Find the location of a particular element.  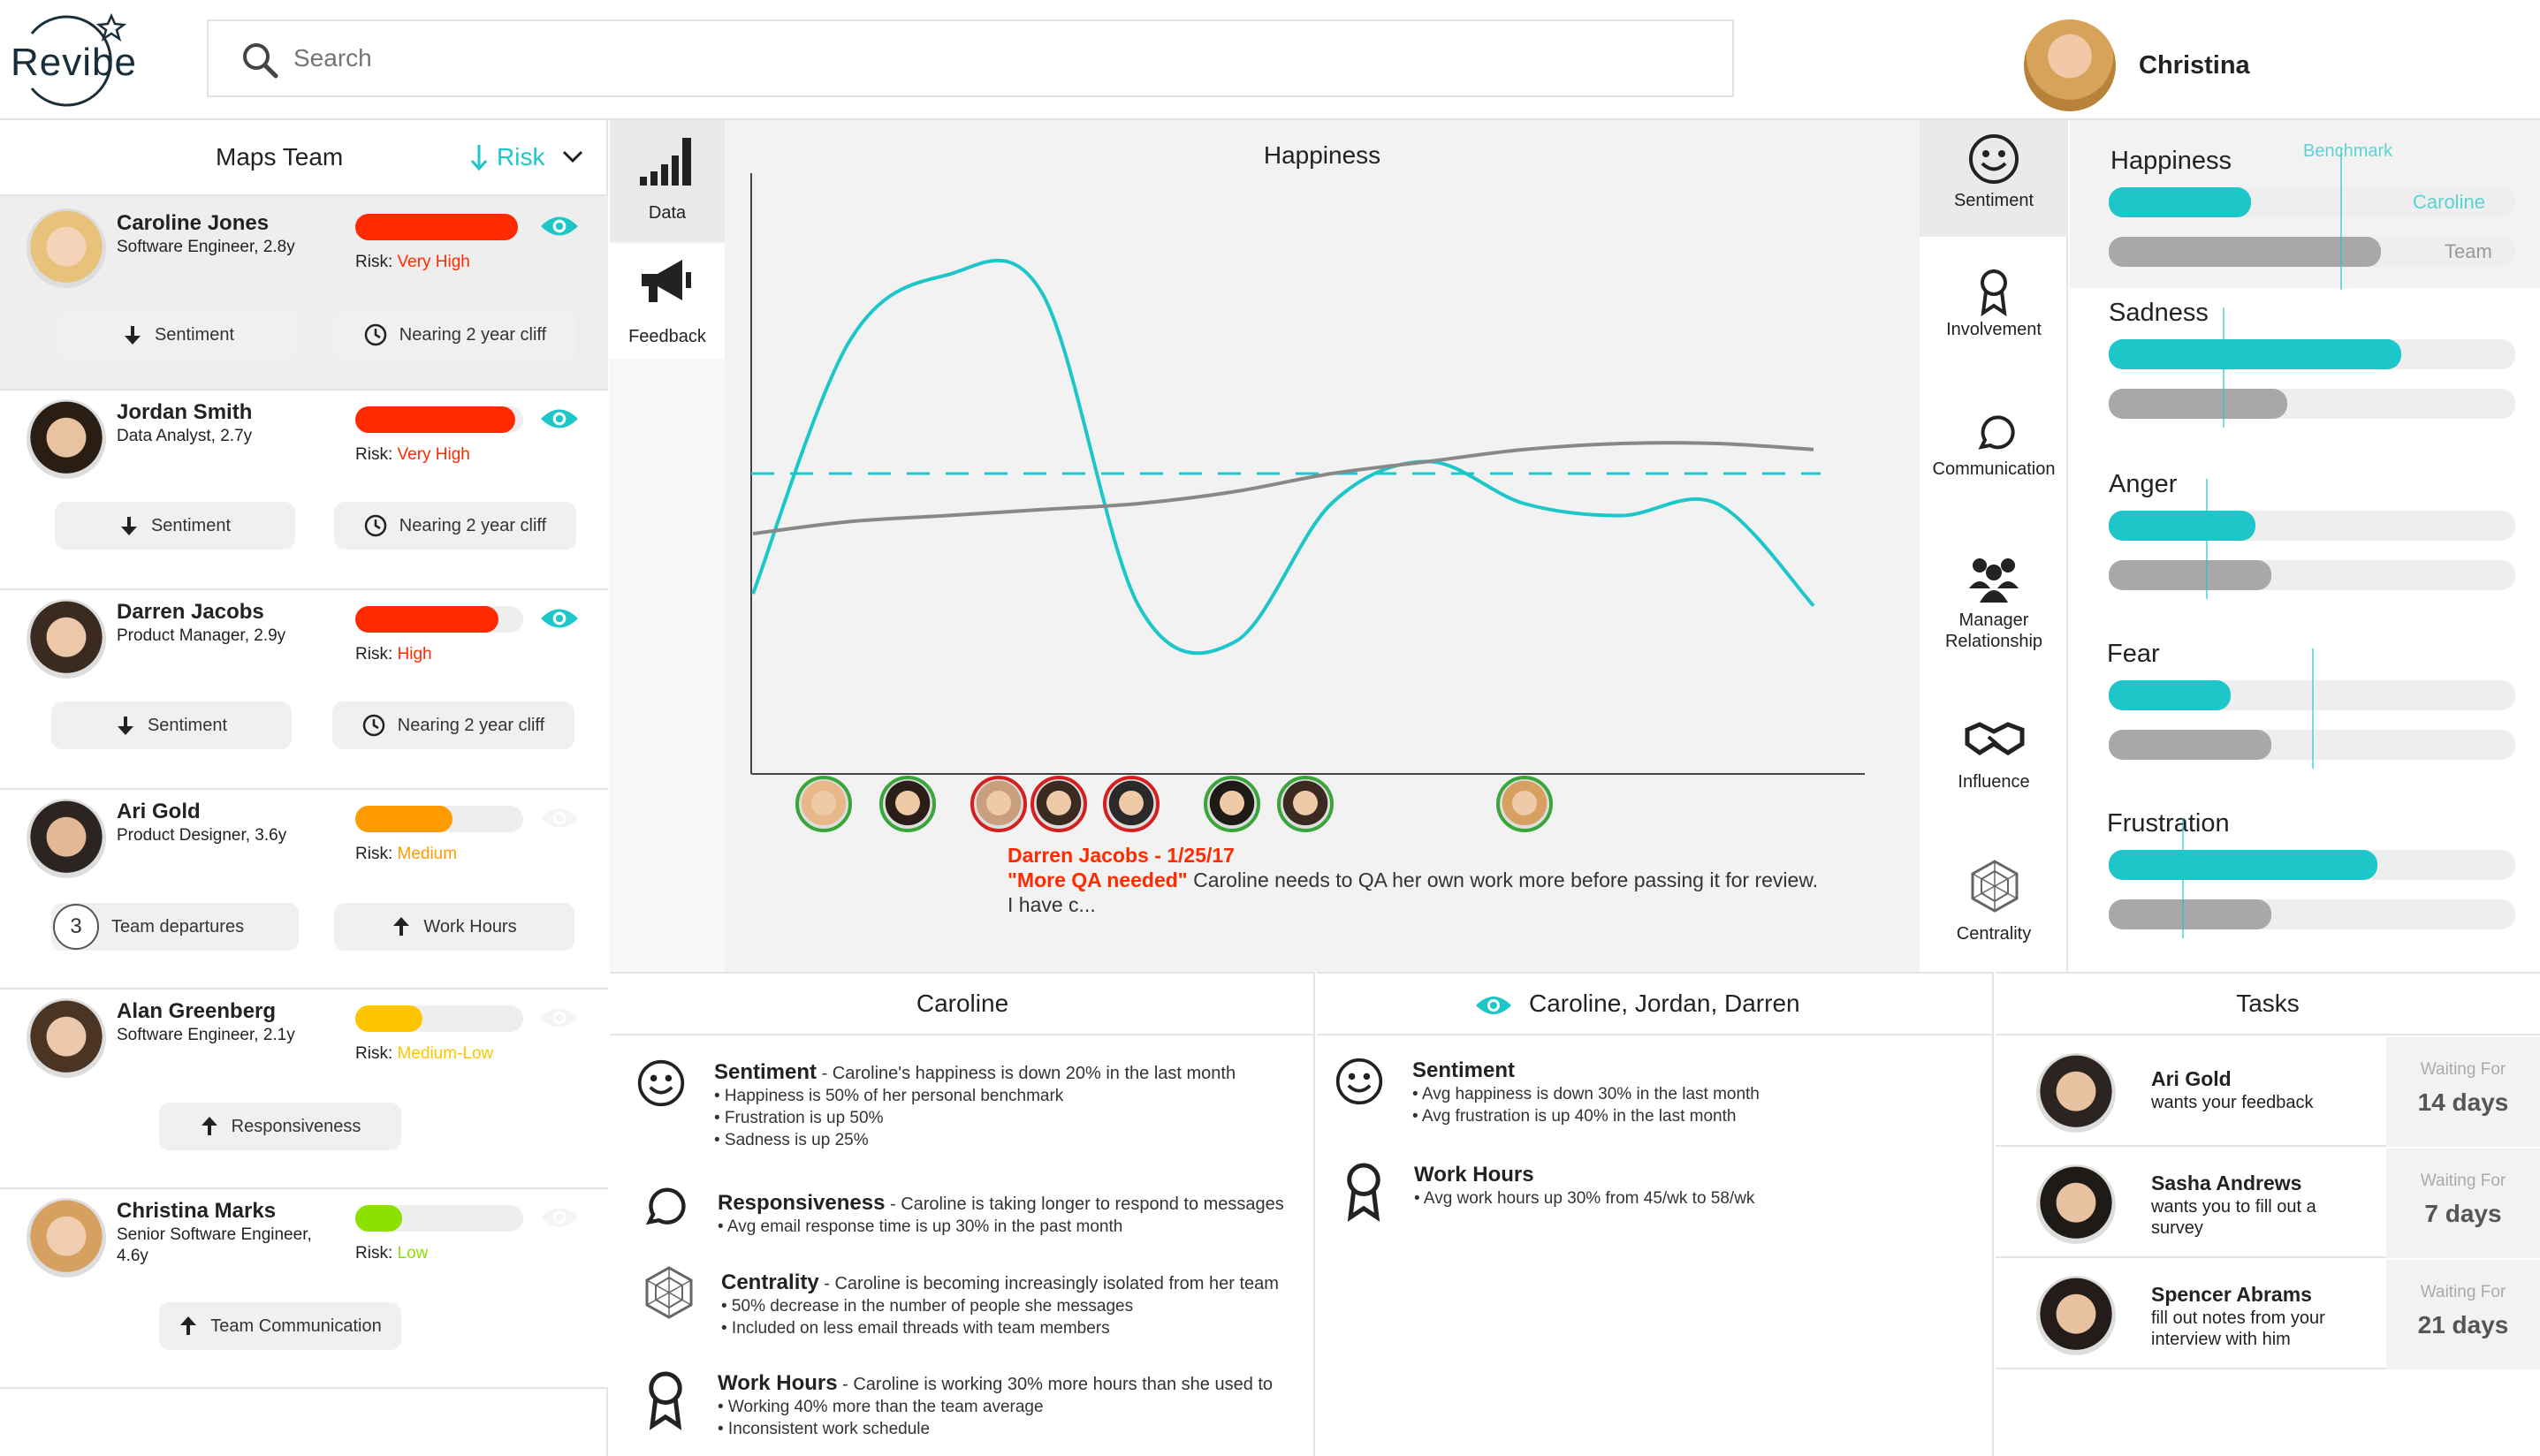

data-tool: Data is located at coordinates (667, 181).